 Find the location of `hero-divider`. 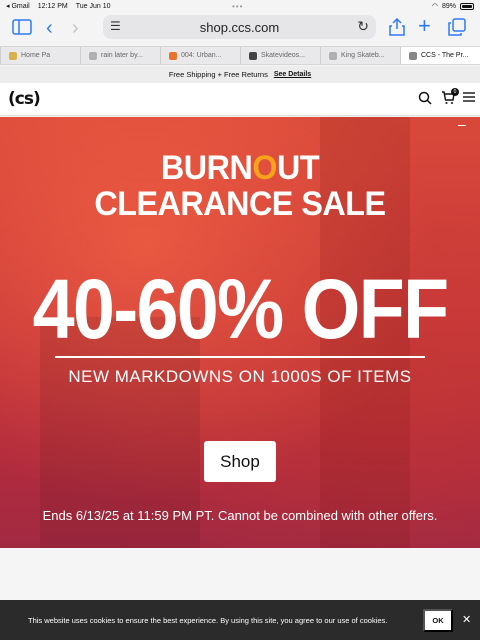

hero-divider is located at coordinates (240, 357).